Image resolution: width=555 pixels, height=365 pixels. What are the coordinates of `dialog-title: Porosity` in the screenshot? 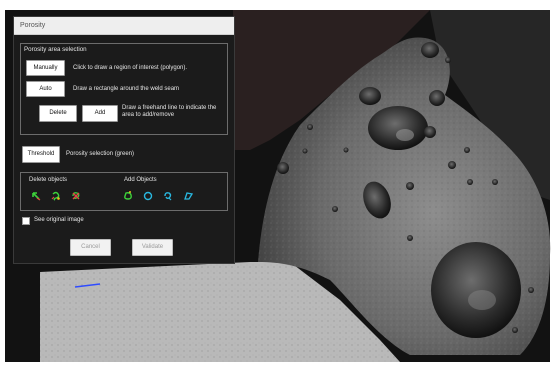 It's located at (124, 26).